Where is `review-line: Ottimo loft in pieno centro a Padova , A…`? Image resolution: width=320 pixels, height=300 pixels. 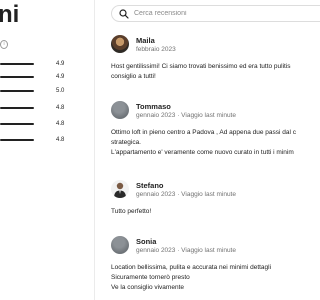
review-line: Ottimo loft in pieno centro a Padova , A… is located at coordinates (204, 132).